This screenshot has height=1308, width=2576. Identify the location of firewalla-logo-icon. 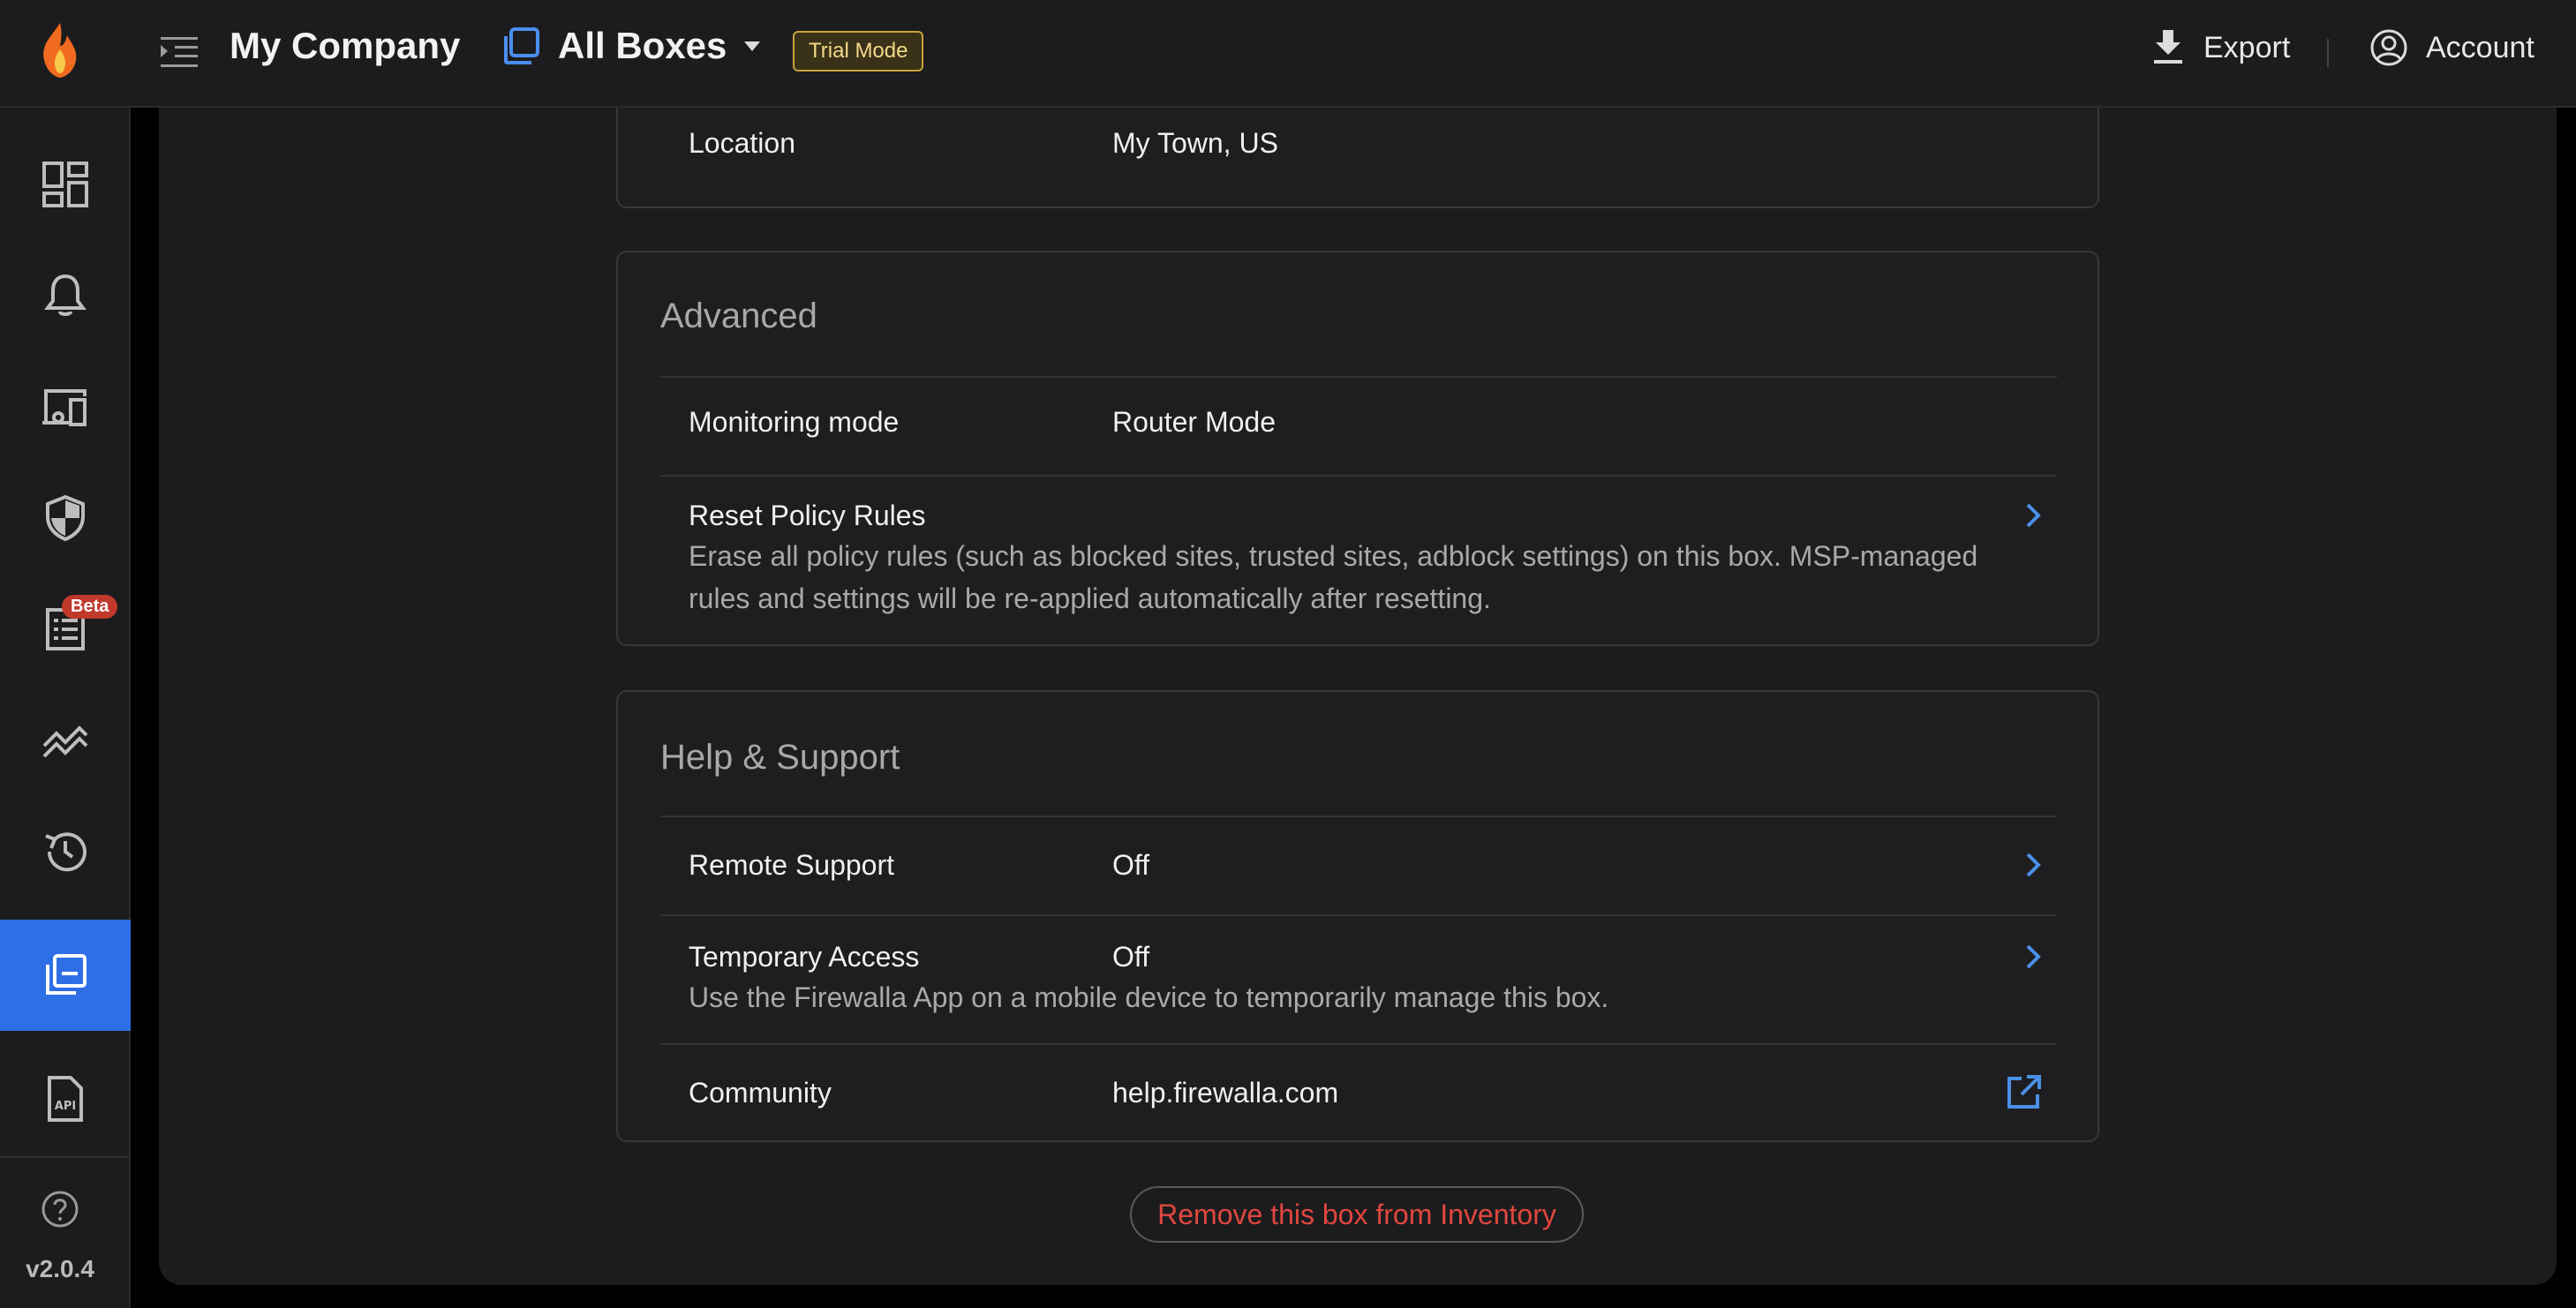
(60, 50).